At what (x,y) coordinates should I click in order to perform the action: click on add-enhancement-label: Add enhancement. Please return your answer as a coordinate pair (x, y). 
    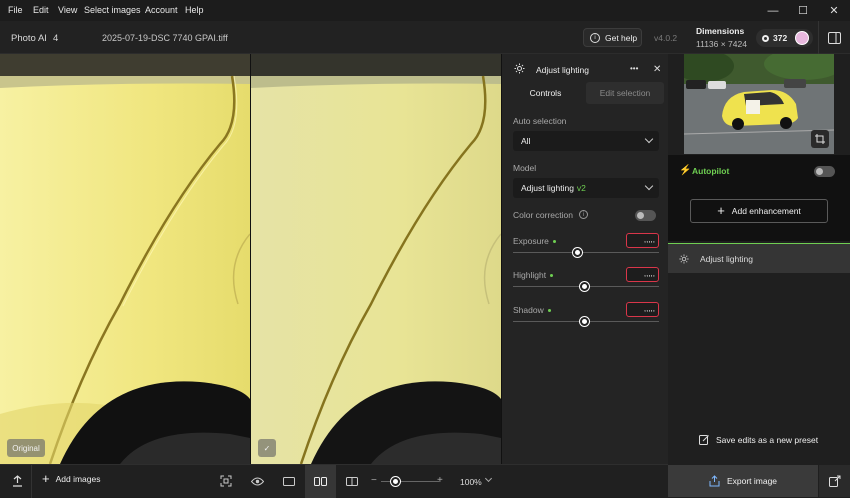
    Looking at the image, I should click on (766, 211).